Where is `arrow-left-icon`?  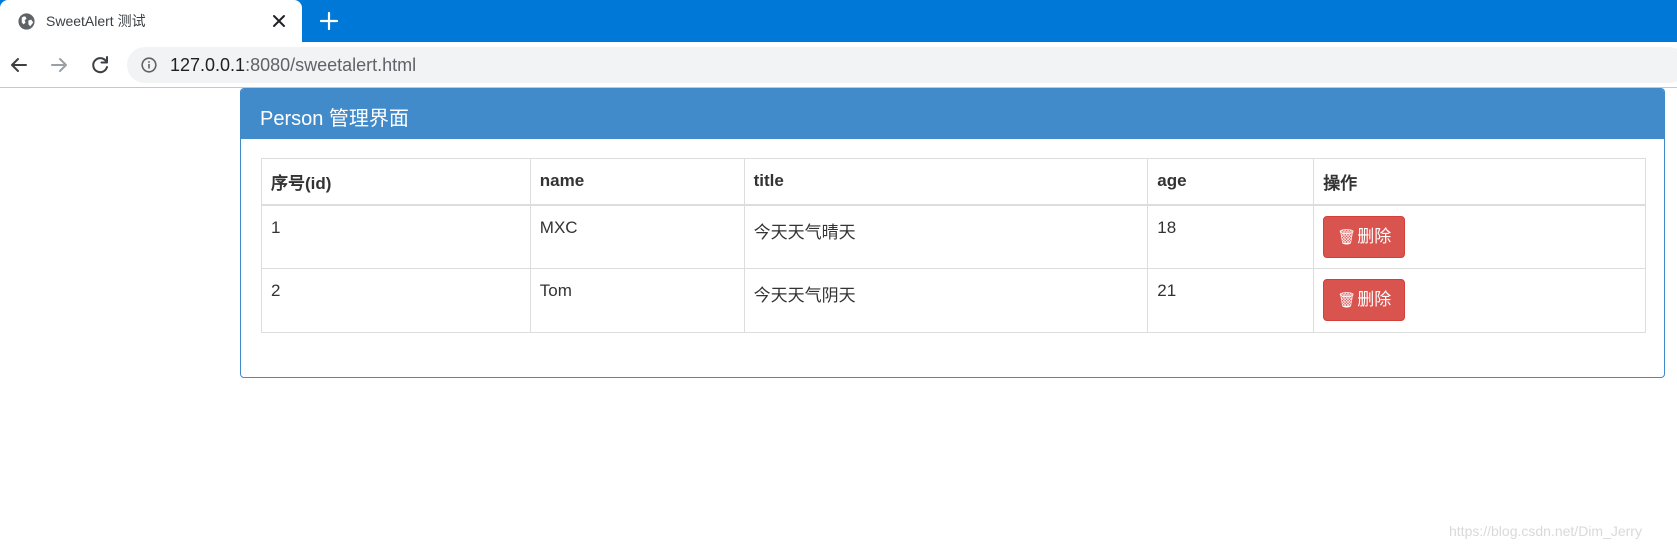 arrow-left-icon is located at coordinates (19, 65).